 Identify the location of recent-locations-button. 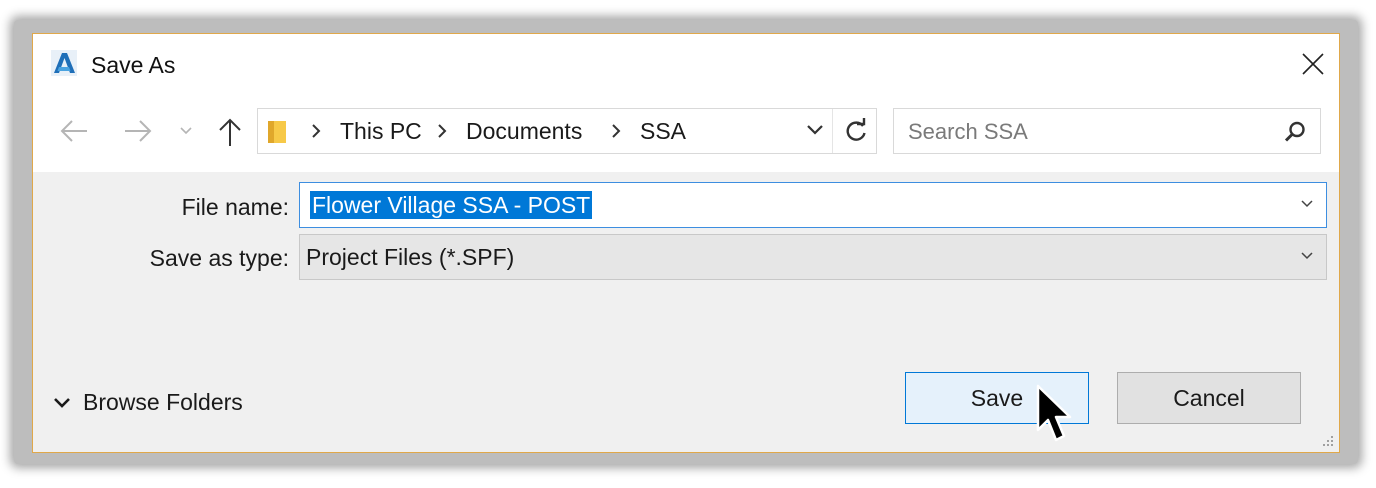
(186, 131).